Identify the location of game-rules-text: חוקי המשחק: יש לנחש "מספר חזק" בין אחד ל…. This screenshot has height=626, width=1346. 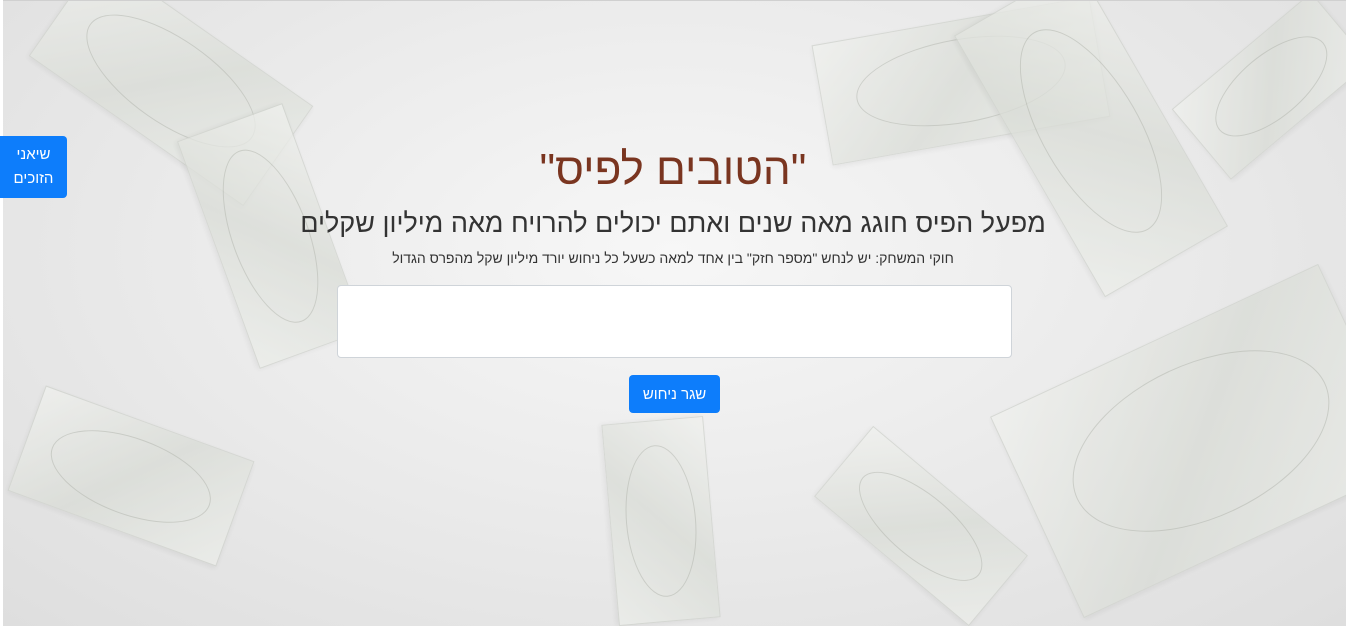
(673, 258).